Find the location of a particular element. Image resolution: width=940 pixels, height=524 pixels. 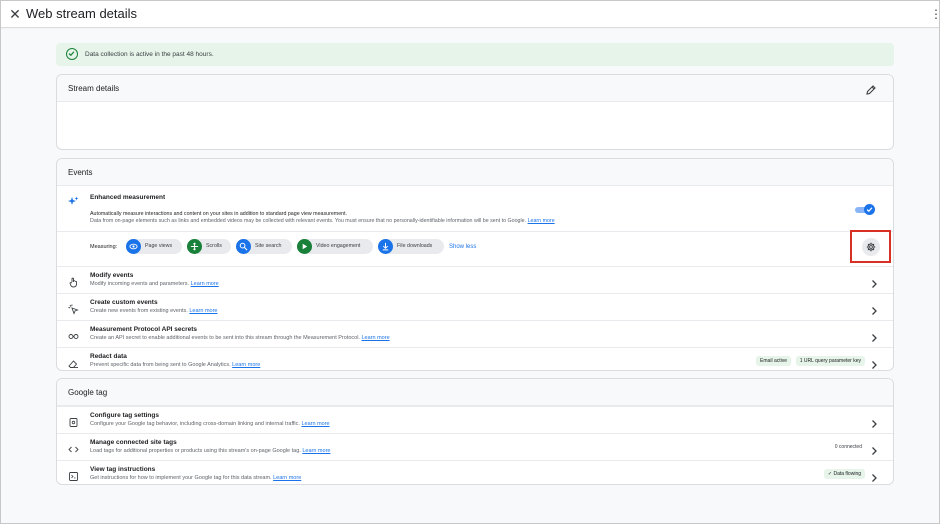

events-header: Events is located at coordinates (475, 172).